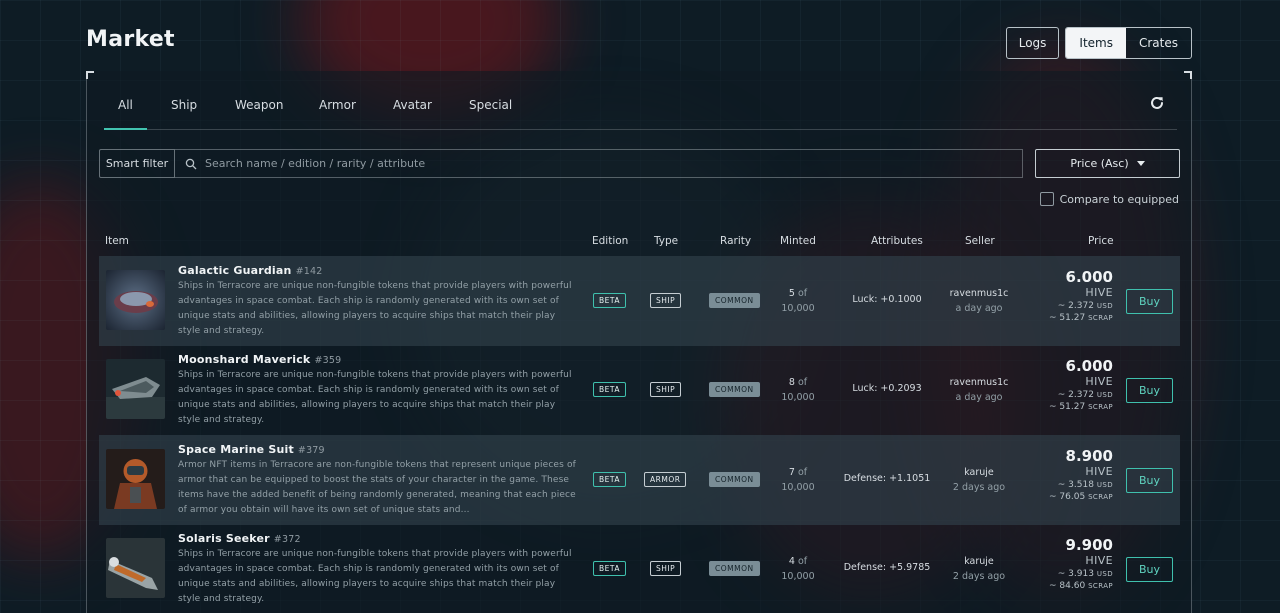 The width and height of the screenshot is (1280, 613). What do you see at coordinates (117, 241) in the screenshot?
I see `col-item: Item` at bounding box center [117, 241].